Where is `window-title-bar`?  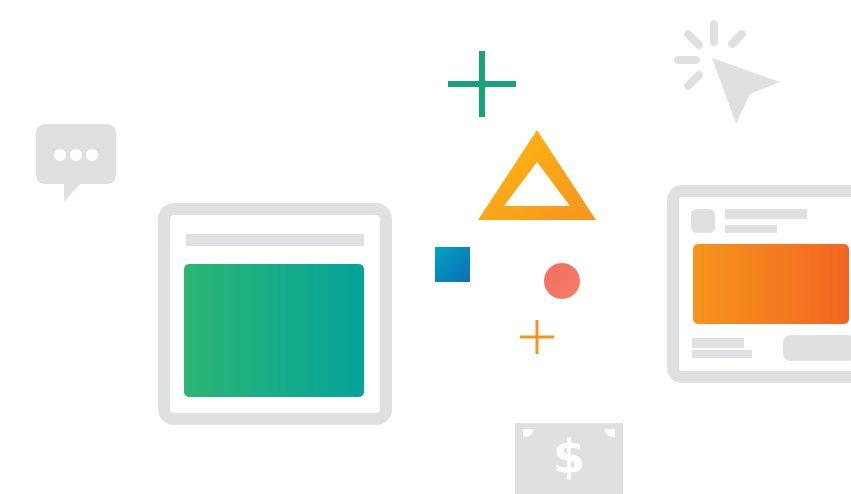 window-title-bar is located at coordinates (275, 240).